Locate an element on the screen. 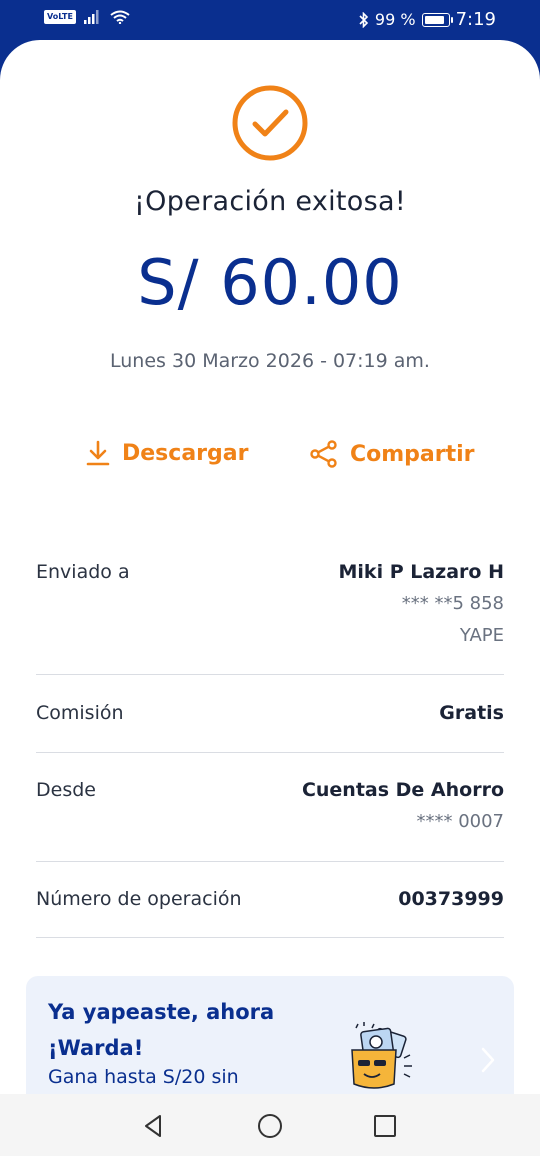 The width and height of the screenshot is (540, 1156). clock: 7:19 is located at coordinates (475, 19).